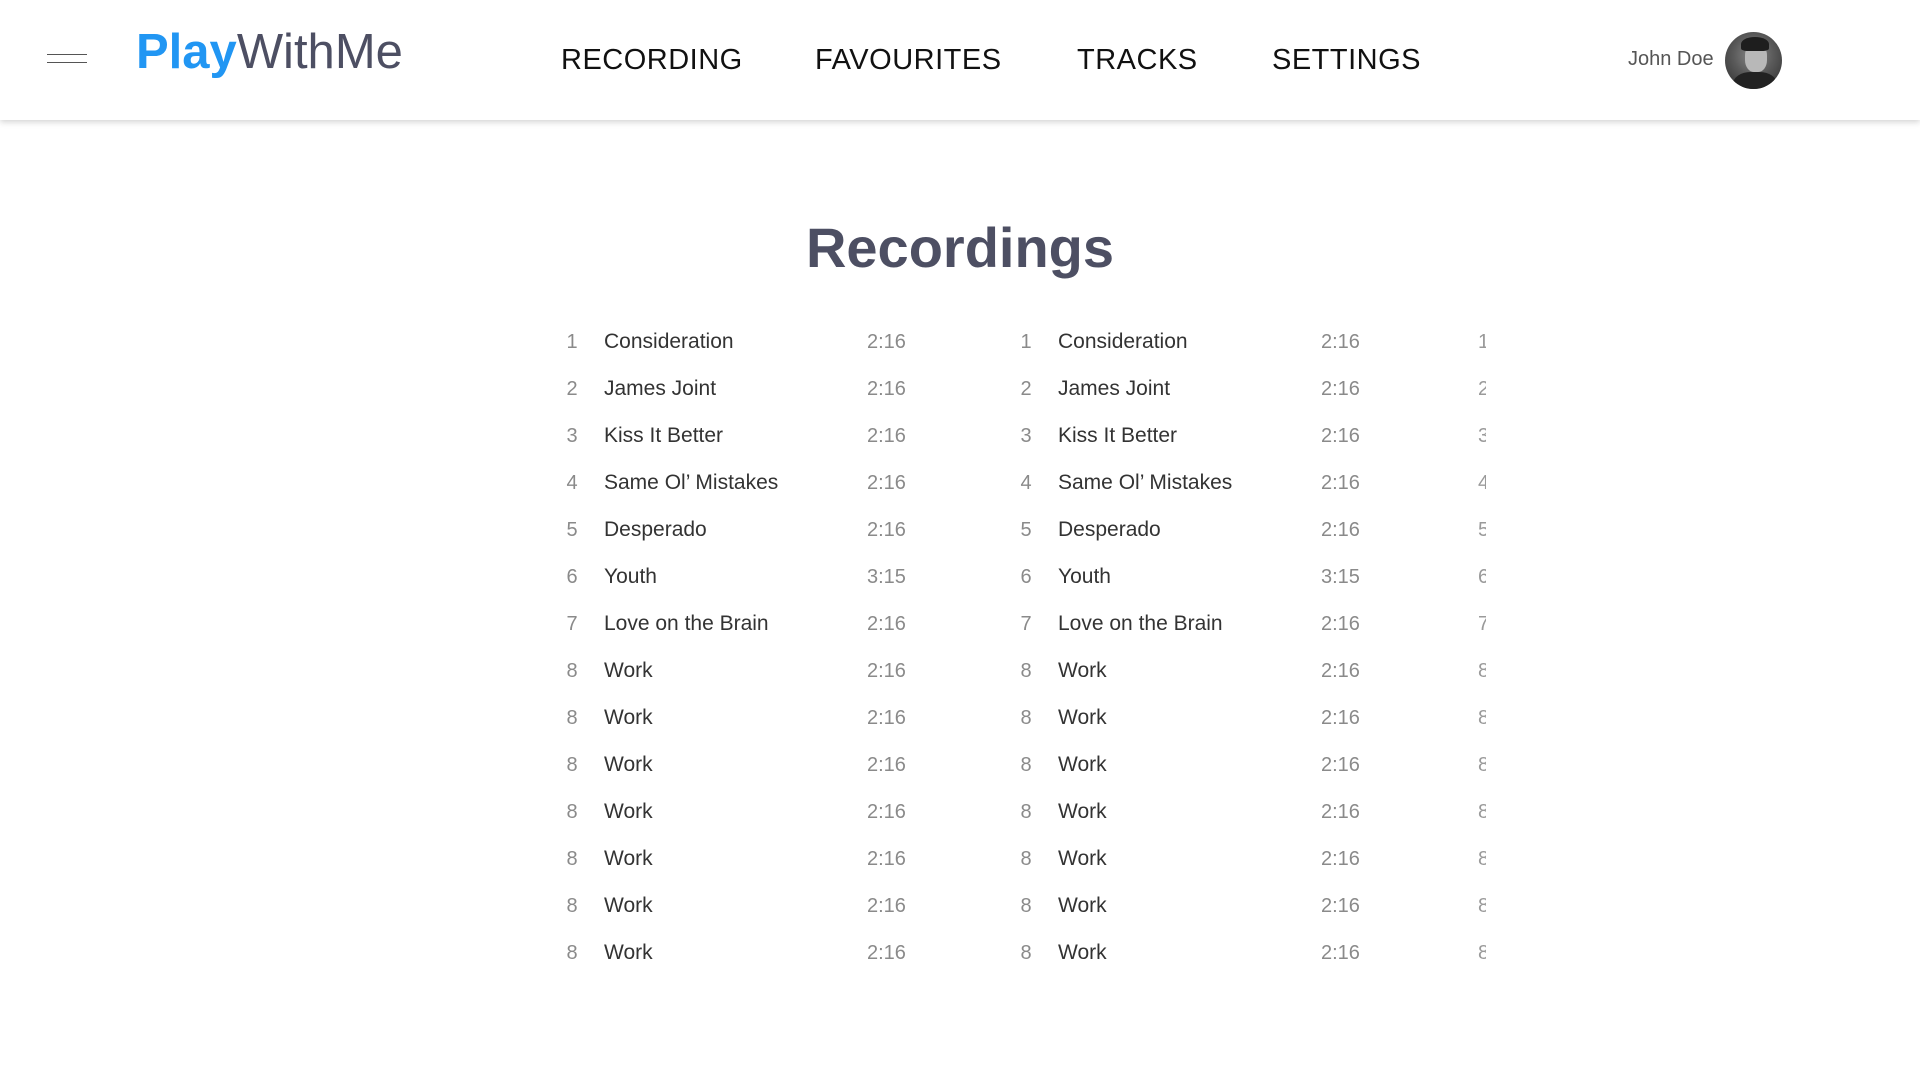 The image size is (1920, 1080). I want to click on app-logo: PlayWithMe, so click(269, 52).